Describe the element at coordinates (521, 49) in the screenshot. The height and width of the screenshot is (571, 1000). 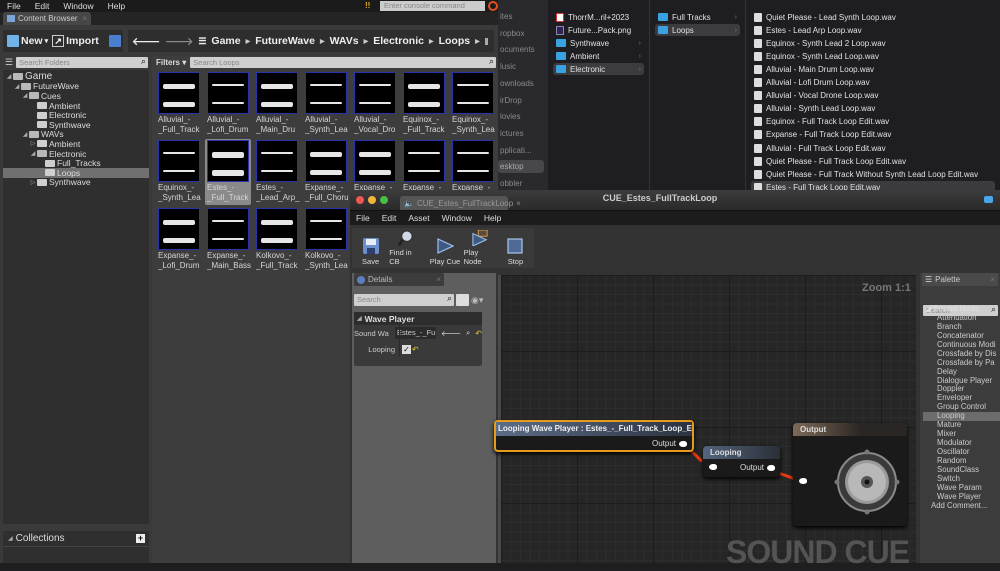
I see `finder-sidebar-item: ocuments` at that location.